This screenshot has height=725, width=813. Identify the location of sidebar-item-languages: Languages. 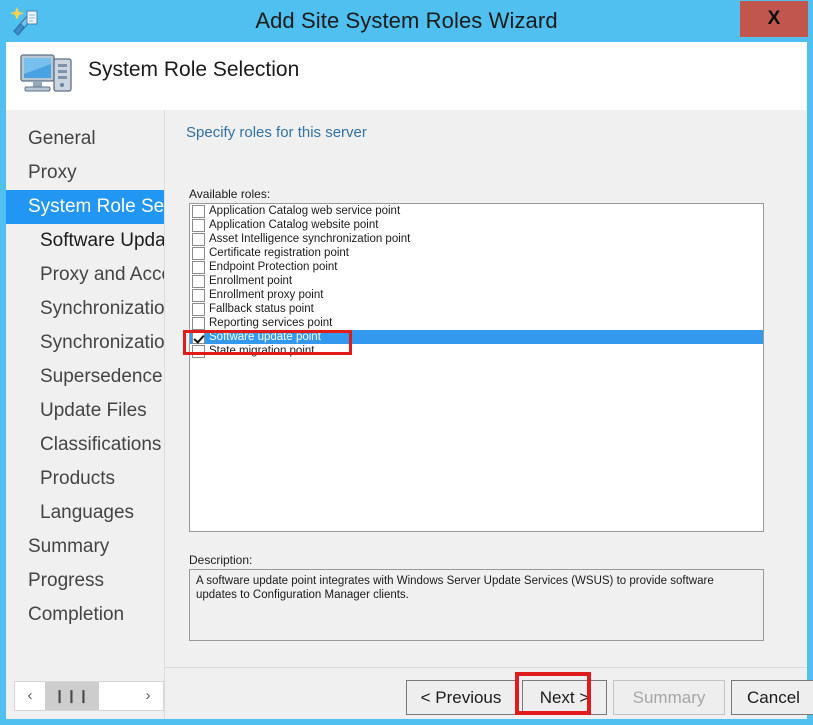
(85, 513).